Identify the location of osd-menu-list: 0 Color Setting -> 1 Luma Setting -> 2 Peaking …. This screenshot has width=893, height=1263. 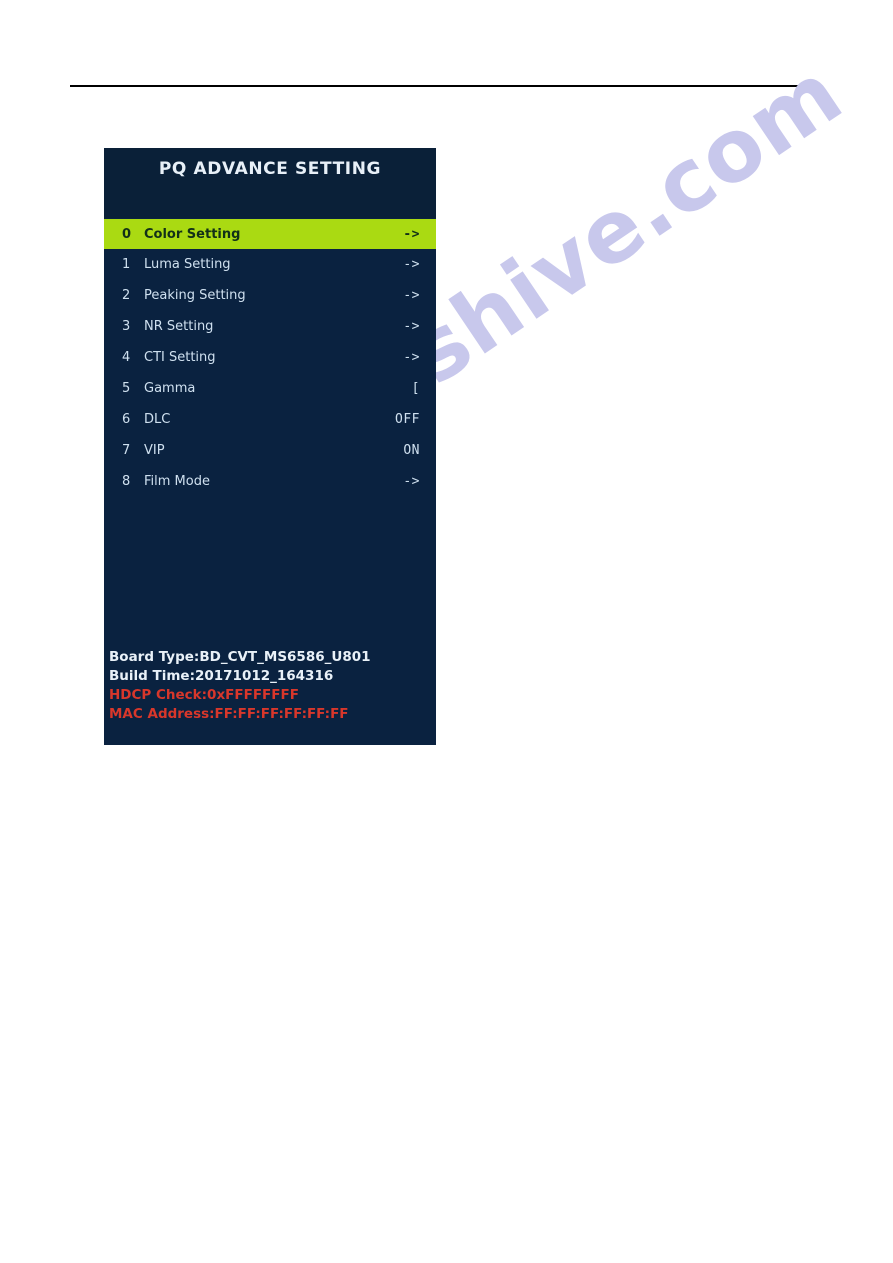
(270, 357).